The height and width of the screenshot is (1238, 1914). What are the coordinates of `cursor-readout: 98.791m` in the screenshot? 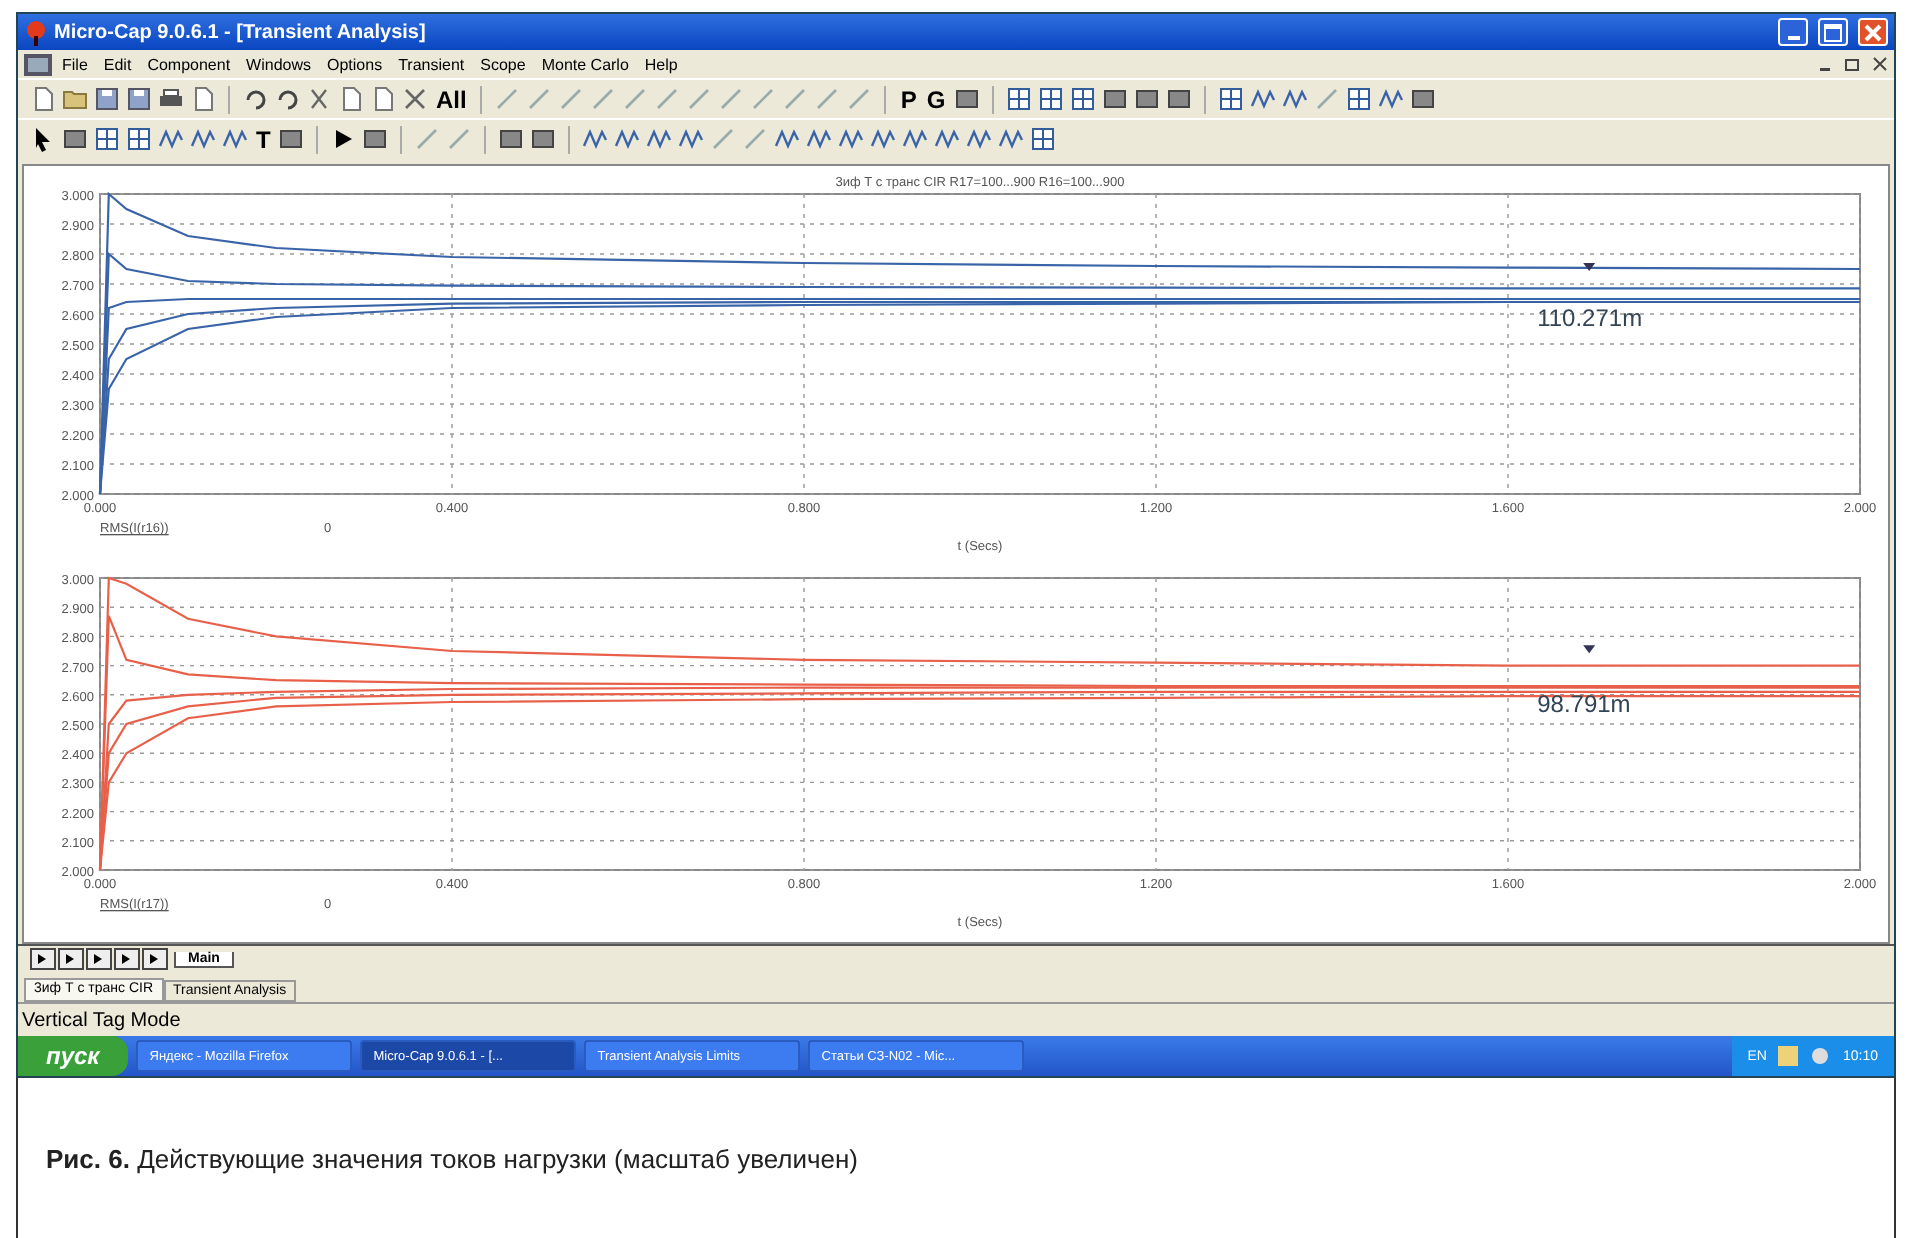 It's located at (1584, 704).